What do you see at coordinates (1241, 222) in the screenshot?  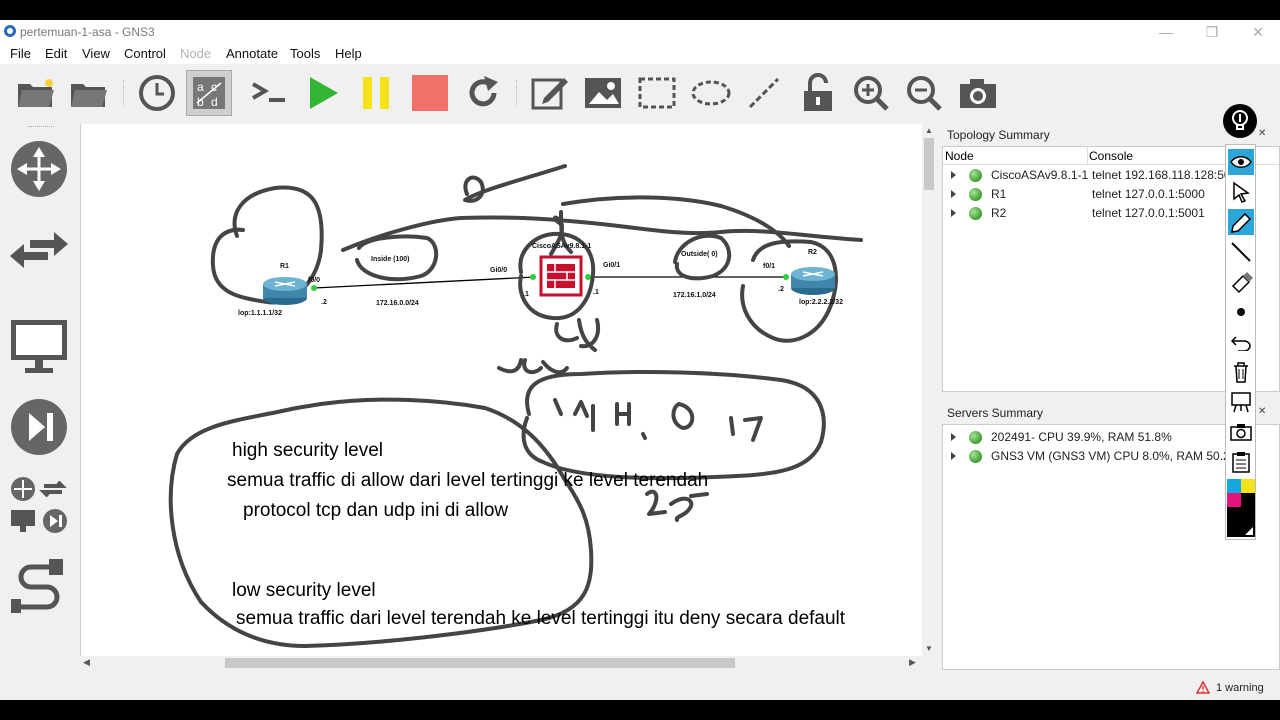 I see `pen-tool` at bounding box center [1241, 222].